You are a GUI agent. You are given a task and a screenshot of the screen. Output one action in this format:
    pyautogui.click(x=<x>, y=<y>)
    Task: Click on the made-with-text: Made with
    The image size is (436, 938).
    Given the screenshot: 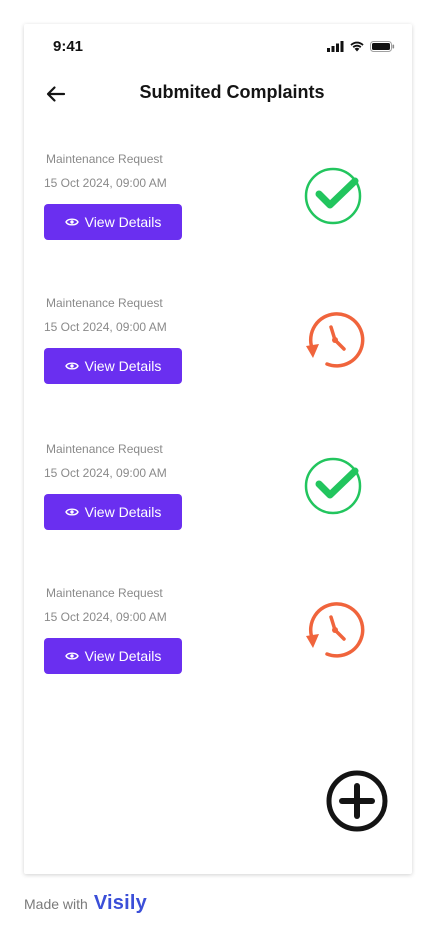 What is the action you would take?
    pyautogui.click(x=56, y=903)
    